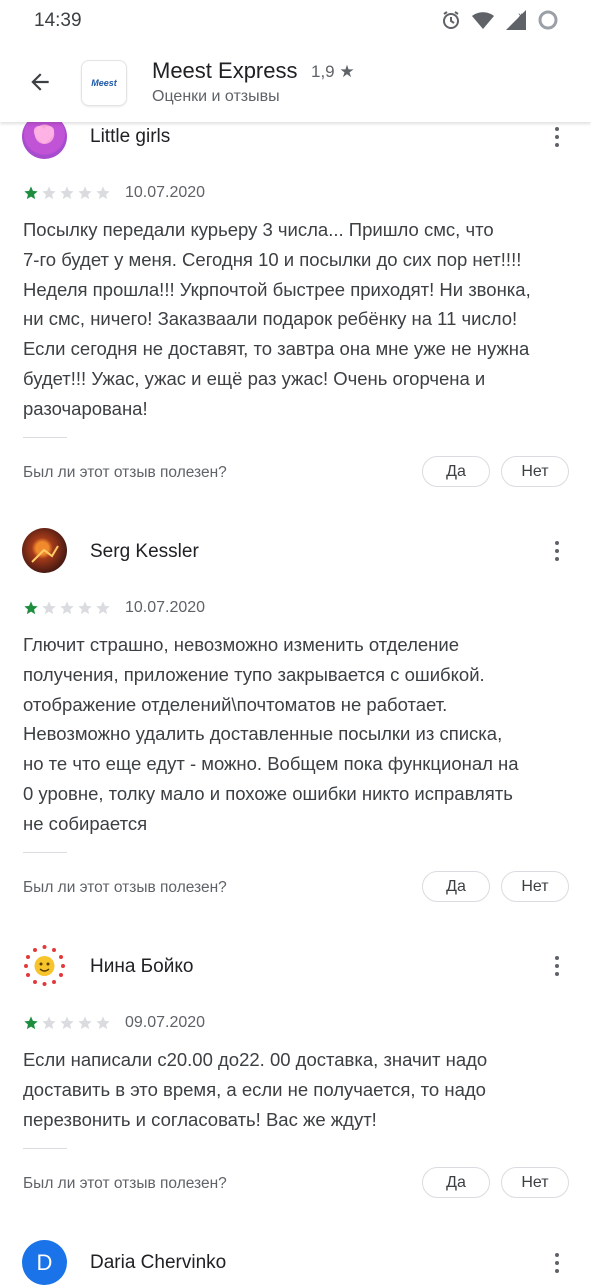 The image size is (591, 1285). I want to click on status-icons: x, so click(500, 22).